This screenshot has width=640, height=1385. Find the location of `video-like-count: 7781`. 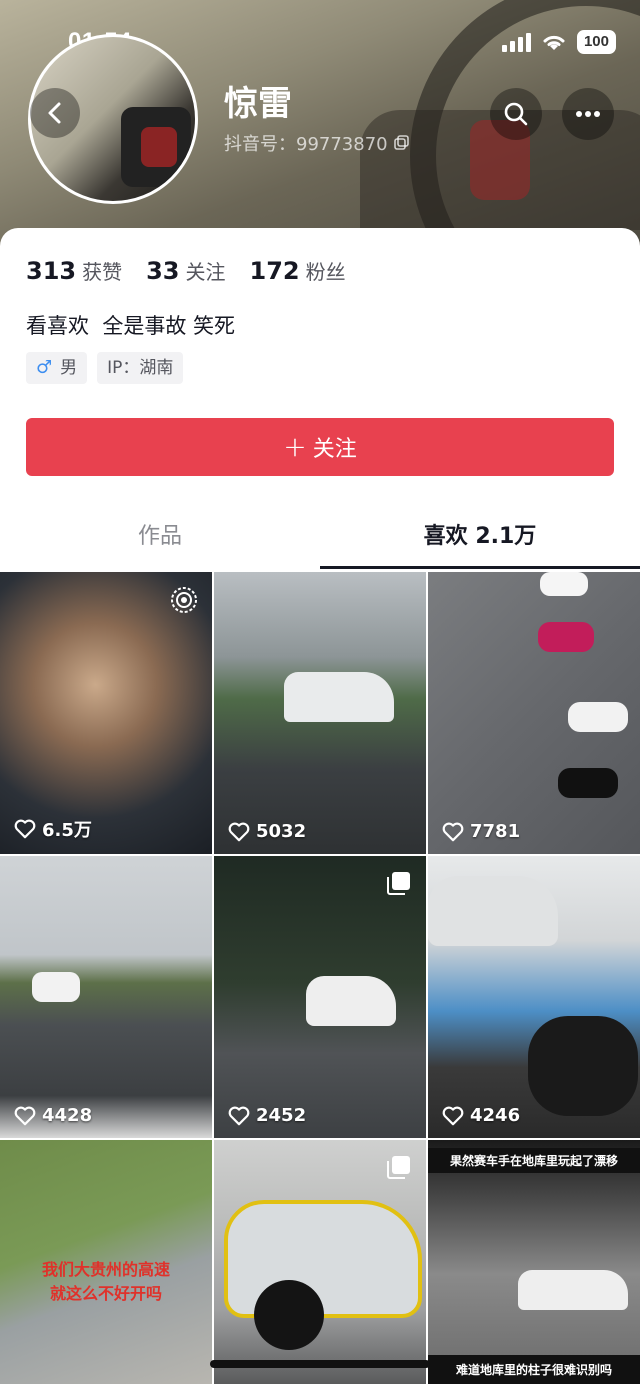

video-like-count: 7781 is located at coordinates (481, 831).